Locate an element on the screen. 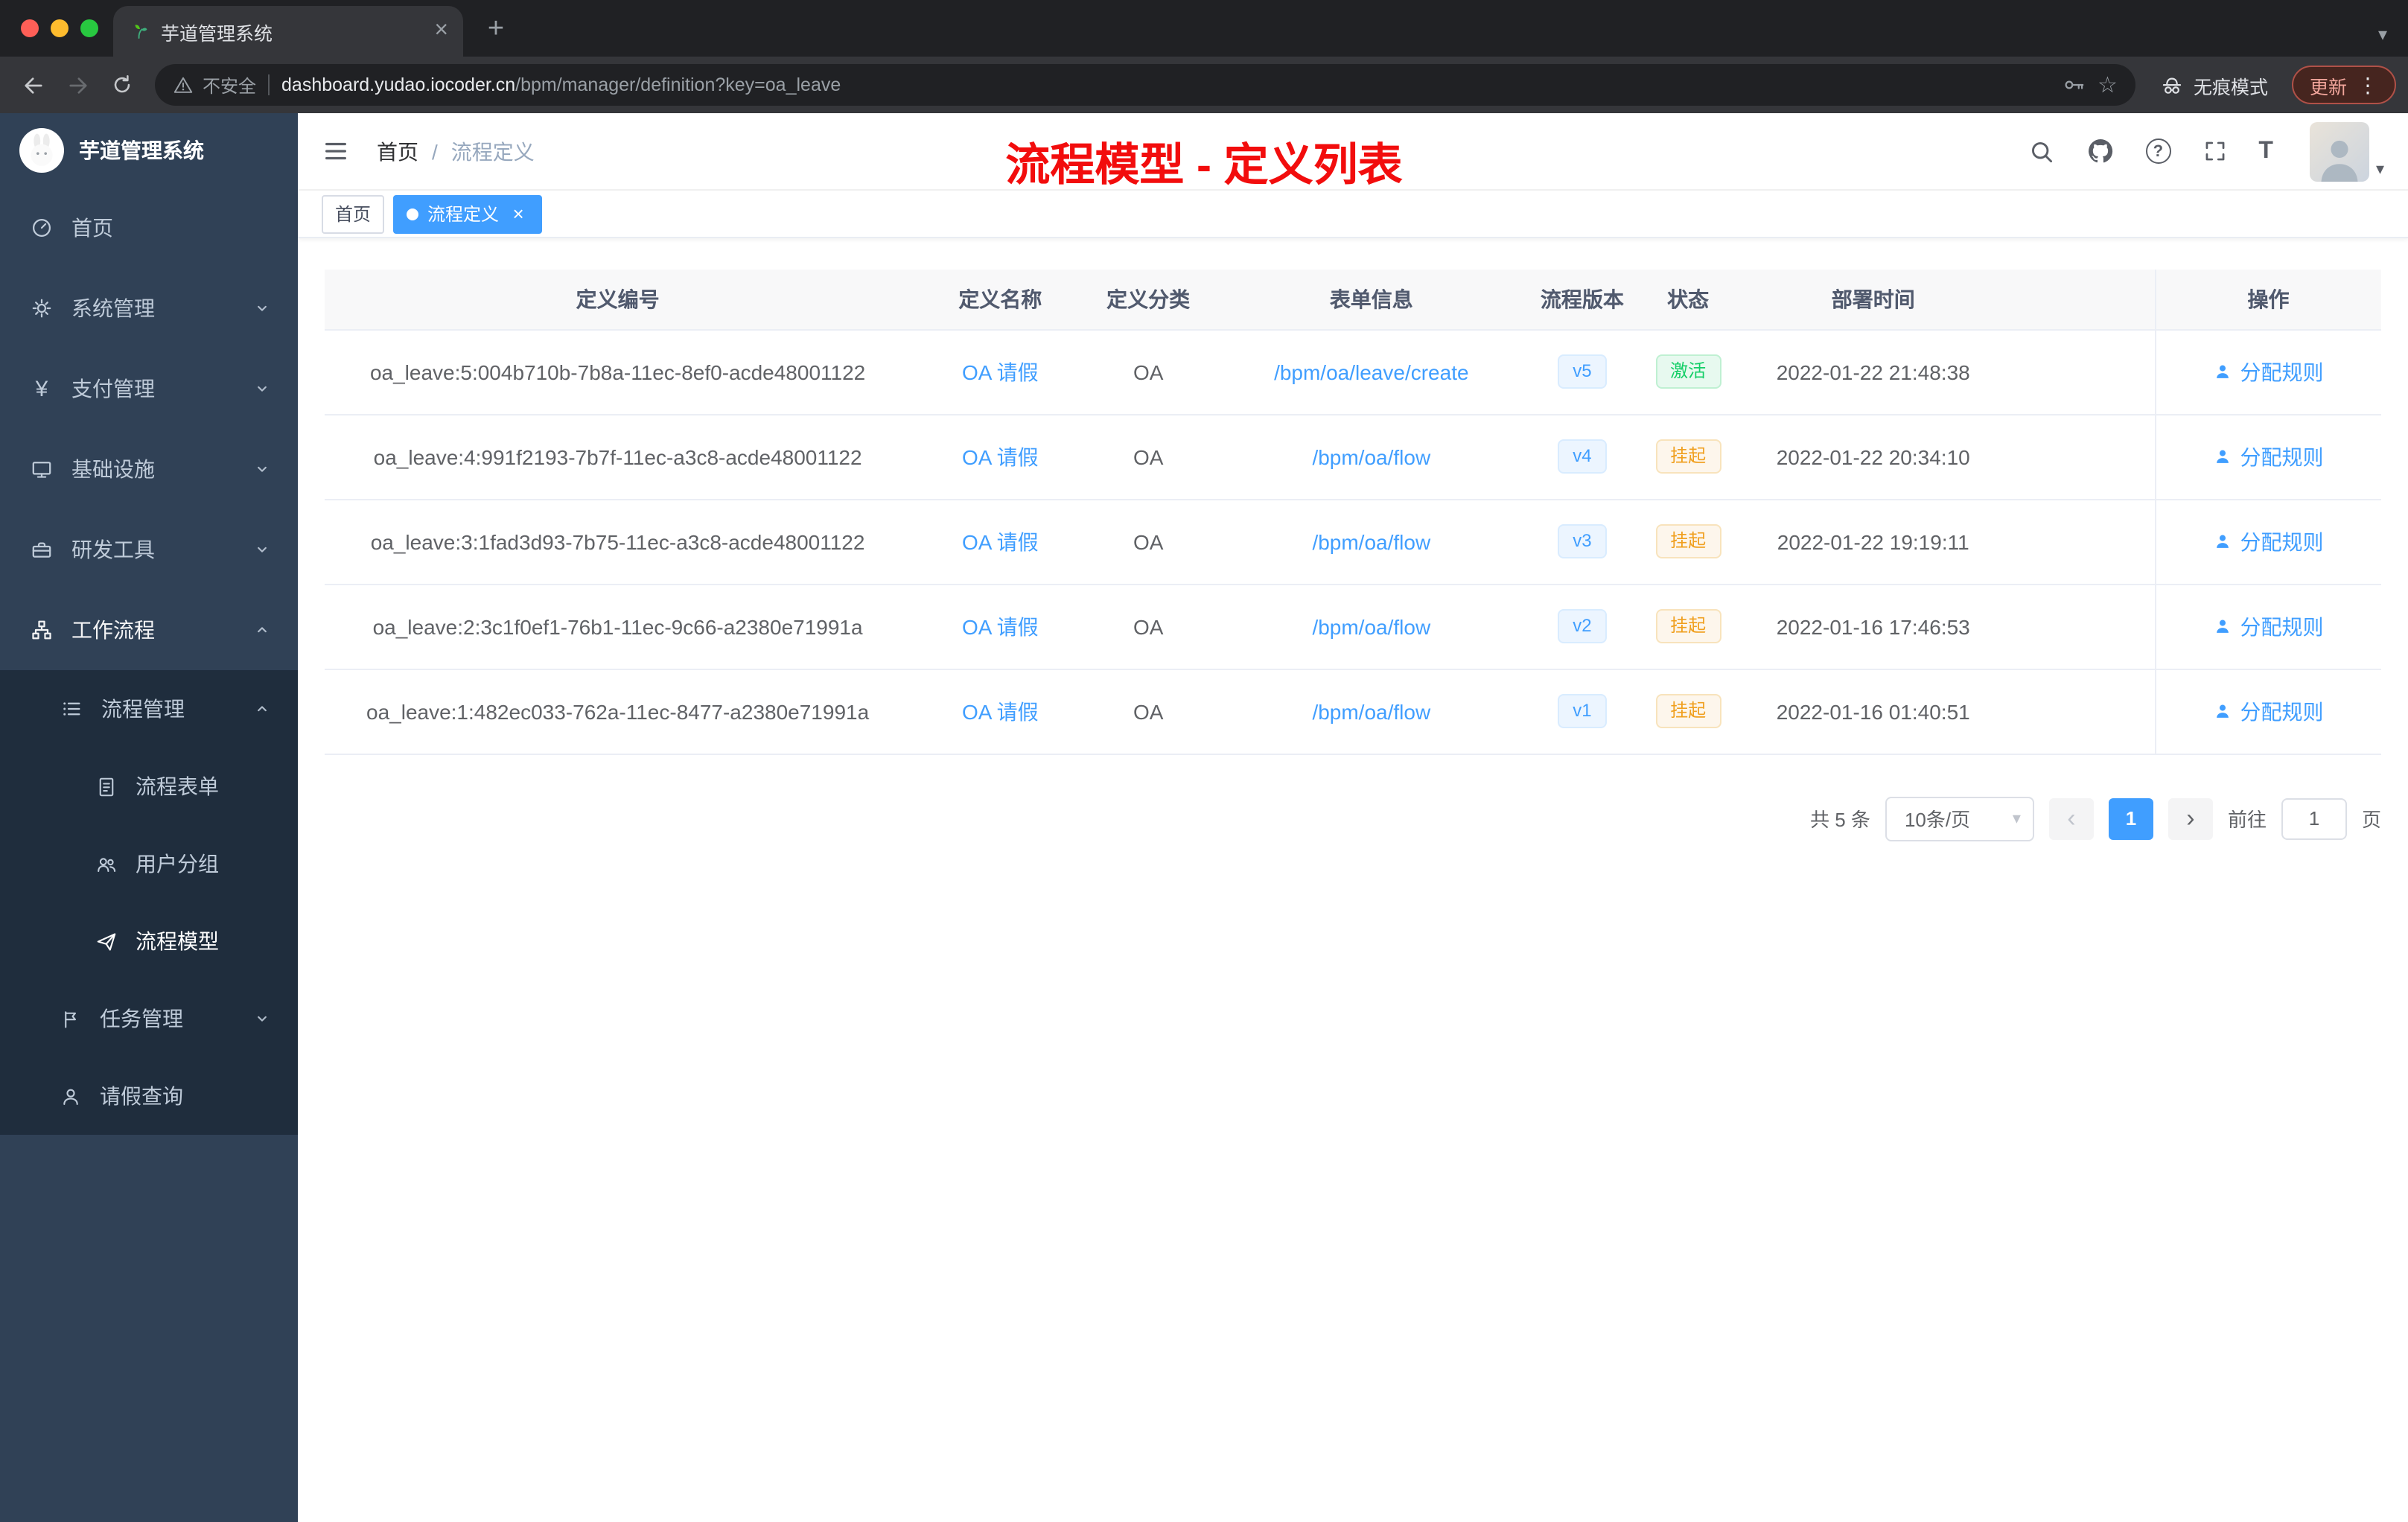  sidebar-item-label: 请假查询 is located at coordinates (141, 1096).